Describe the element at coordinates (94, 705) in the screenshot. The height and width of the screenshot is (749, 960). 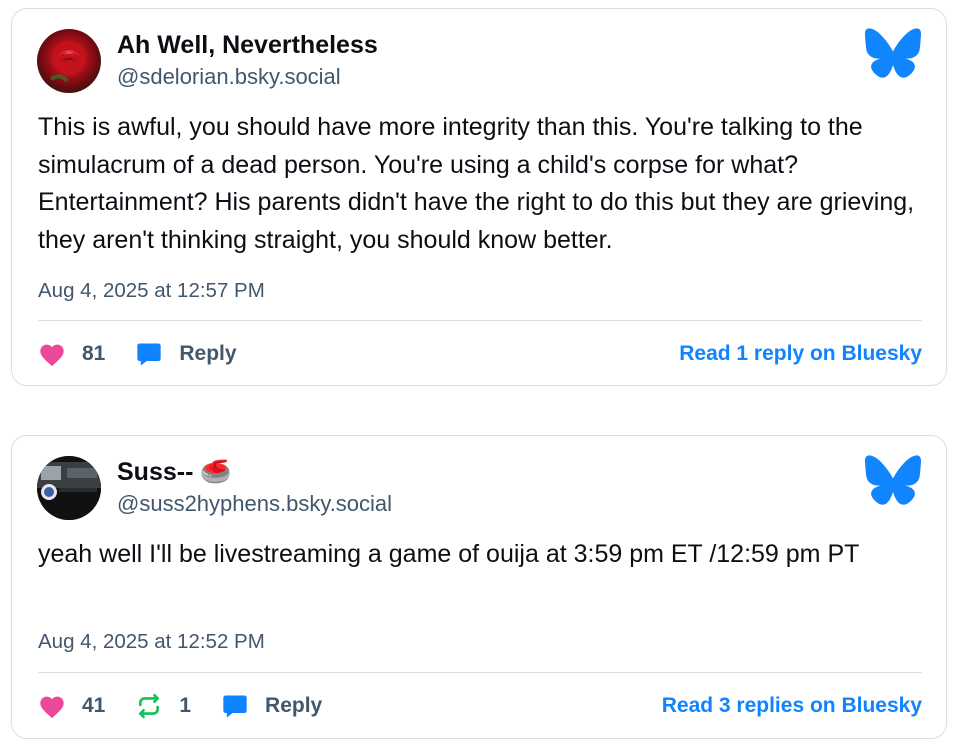
I see `like-count: 41` at that location.